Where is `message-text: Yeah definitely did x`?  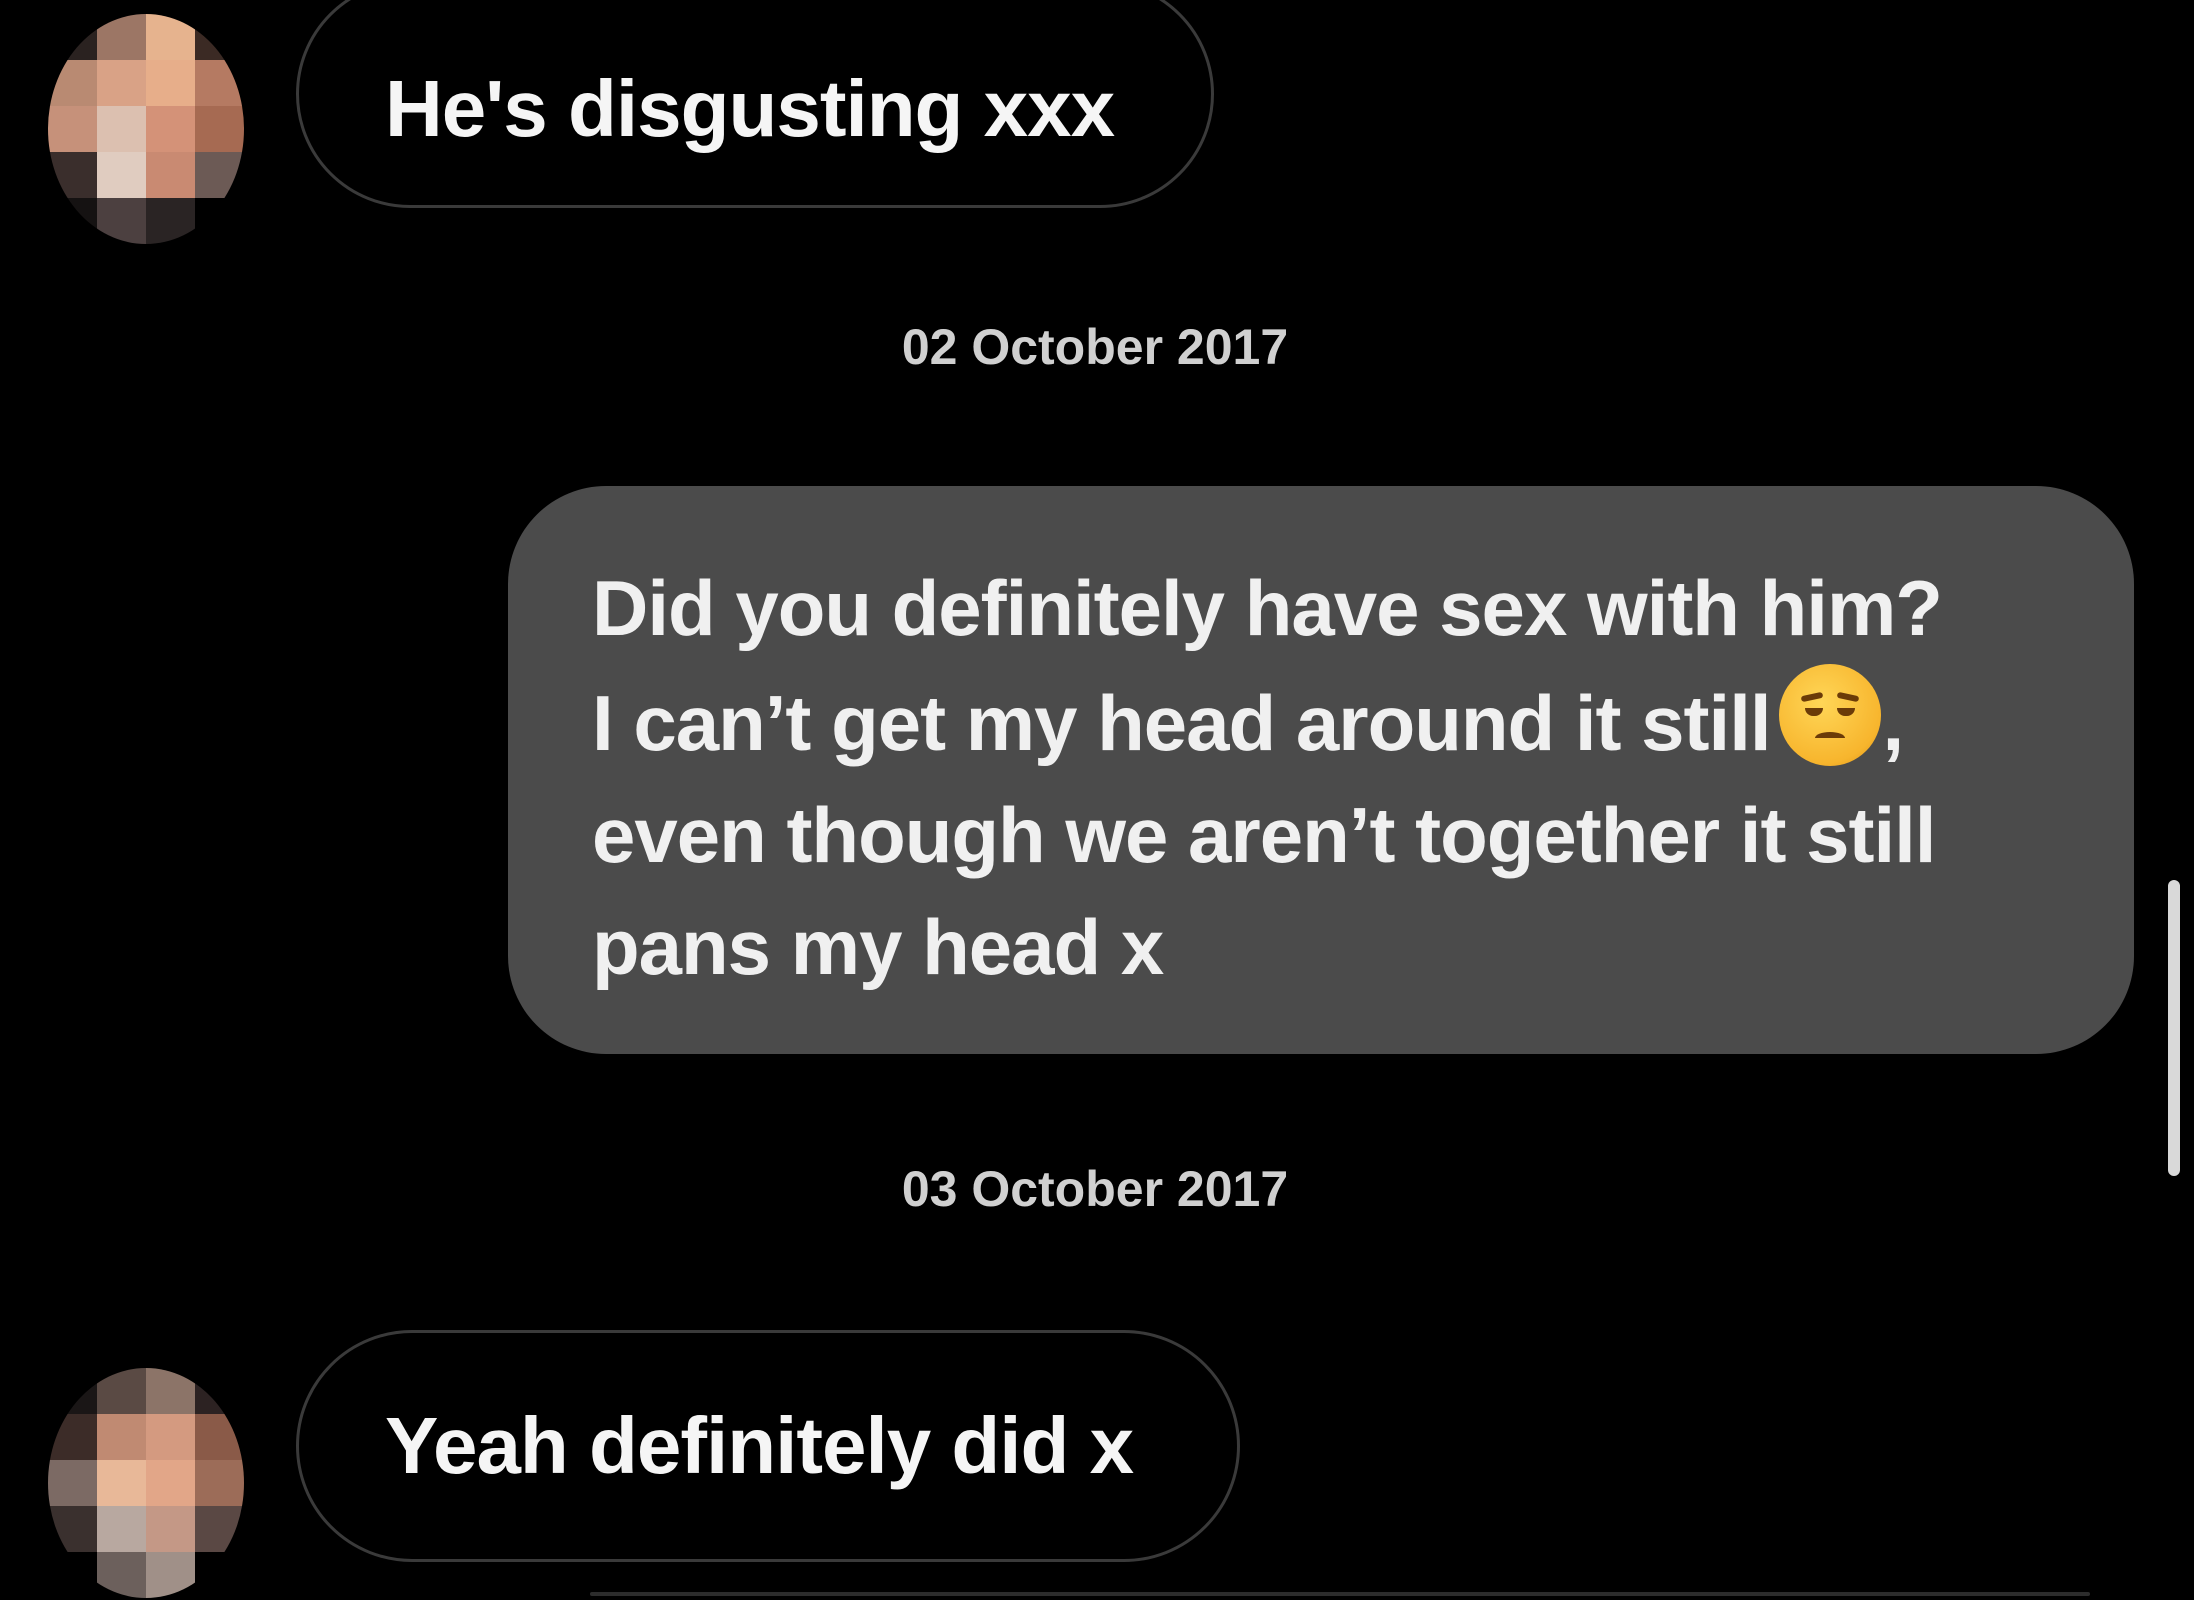
message-text: Yeah definitely did x is located at coordinates (759, 1445).